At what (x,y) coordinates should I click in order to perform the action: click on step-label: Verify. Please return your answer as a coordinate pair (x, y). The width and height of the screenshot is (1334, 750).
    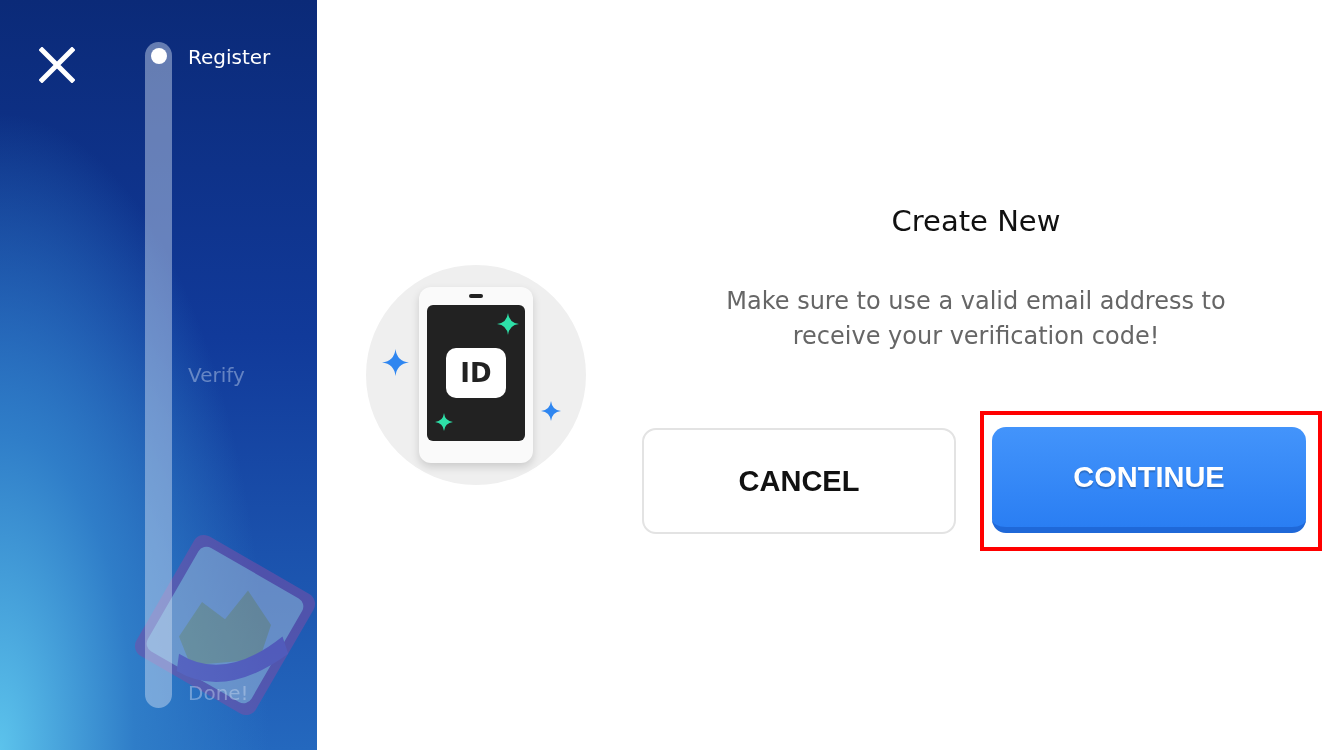
    Looking at the image, I should click on (217, 375).